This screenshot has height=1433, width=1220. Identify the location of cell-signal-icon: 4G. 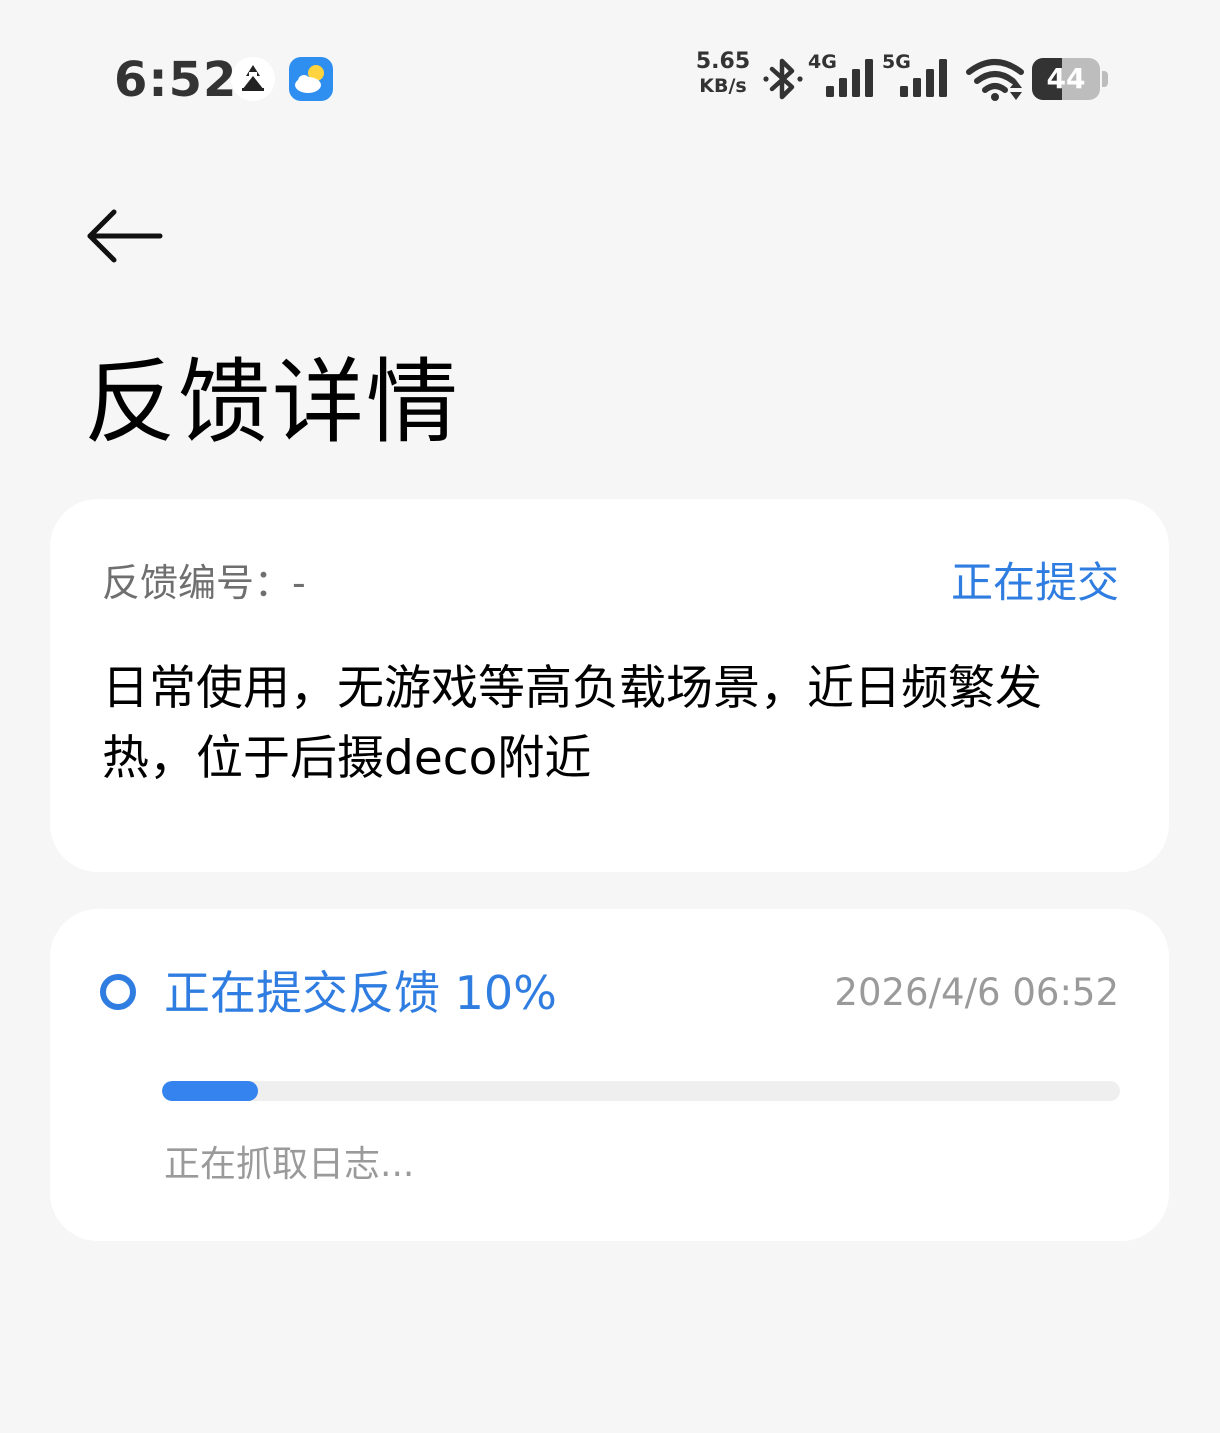
(840, 74).